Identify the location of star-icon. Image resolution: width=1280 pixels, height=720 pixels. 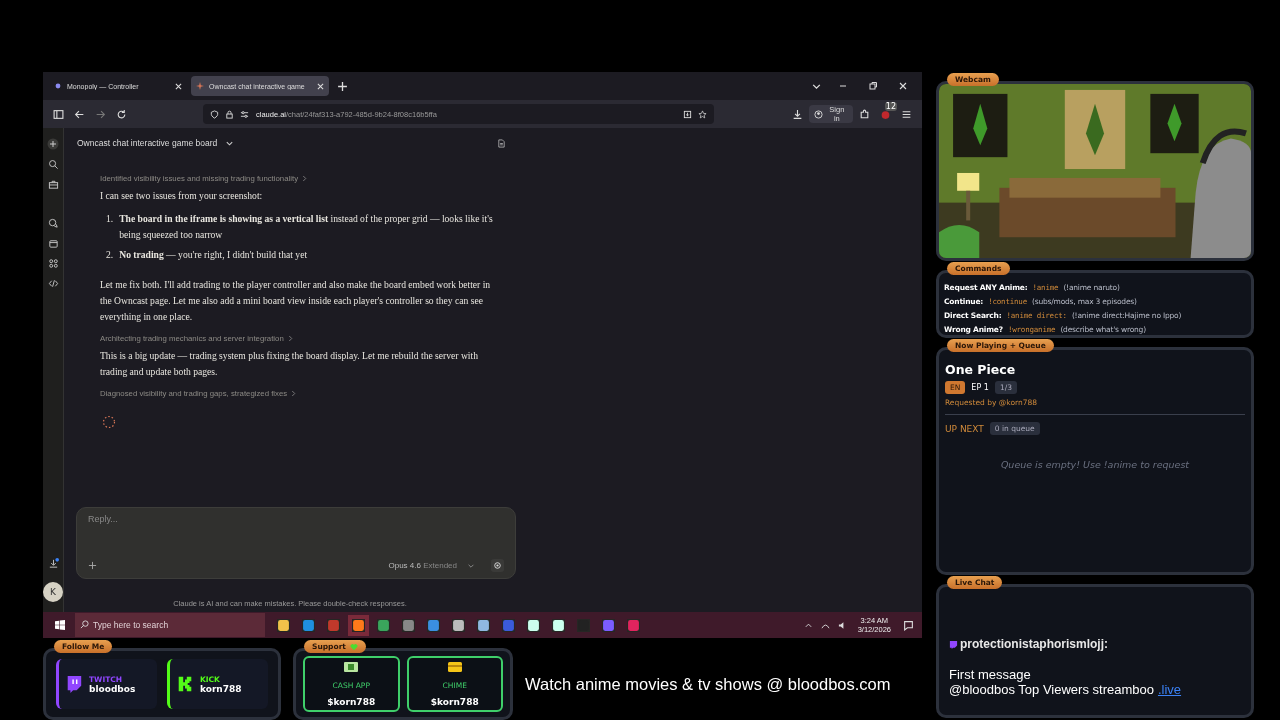
(702, 114).